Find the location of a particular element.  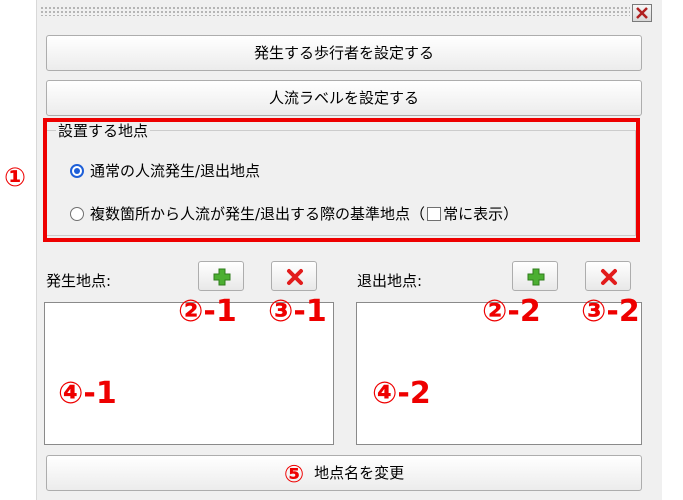

set-flow-label-button: 人流ラベルを設定する is located at coordinates (344, 98).